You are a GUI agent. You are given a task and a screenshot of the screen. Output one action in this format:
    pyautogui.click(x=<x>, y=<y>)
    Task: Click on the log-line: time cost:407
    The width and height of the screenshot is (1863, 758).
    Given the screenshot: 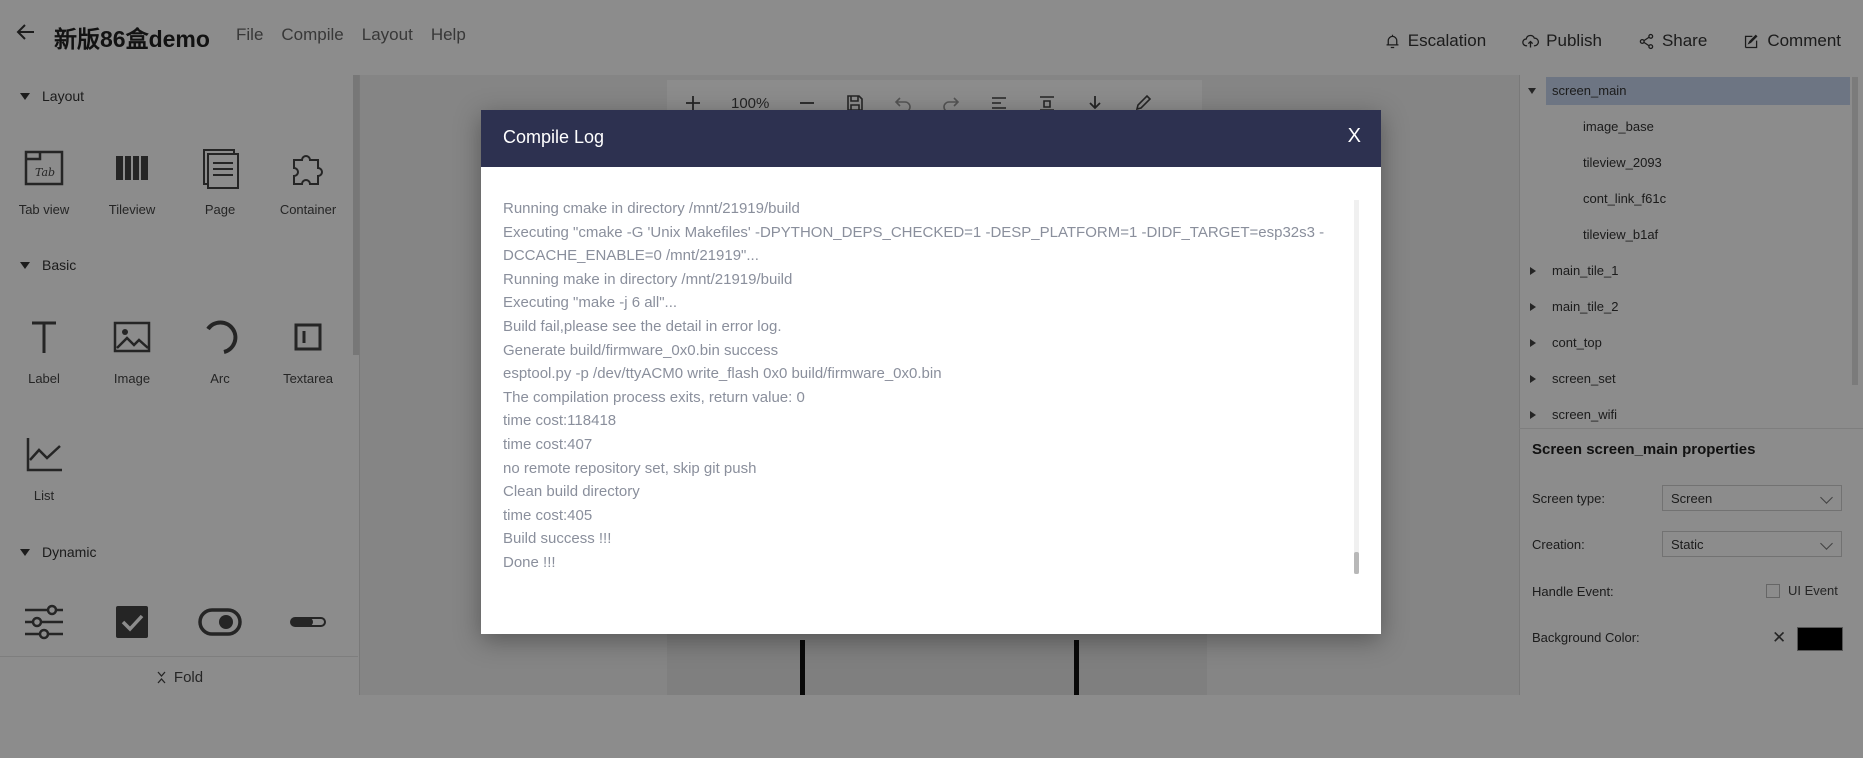 What is the action you would take?
    pyautogui.click(x=548, y=444)
    